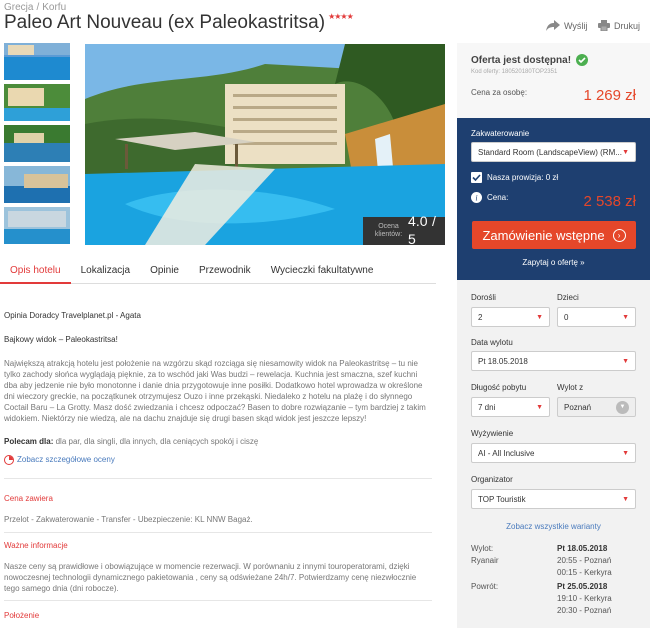 This screenshot has width=650, height=628. I want to click on print-button: Drukuj, so click(619, 25).